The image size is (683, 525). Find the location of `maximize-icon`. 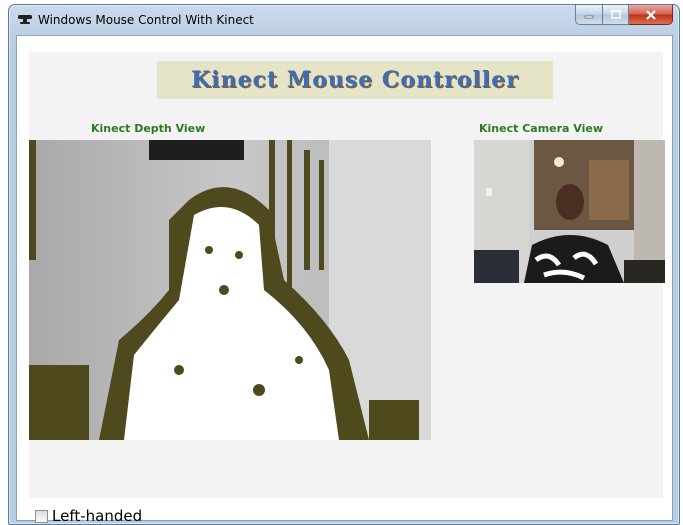

maximize-icon is located at coordinates (615, 14).